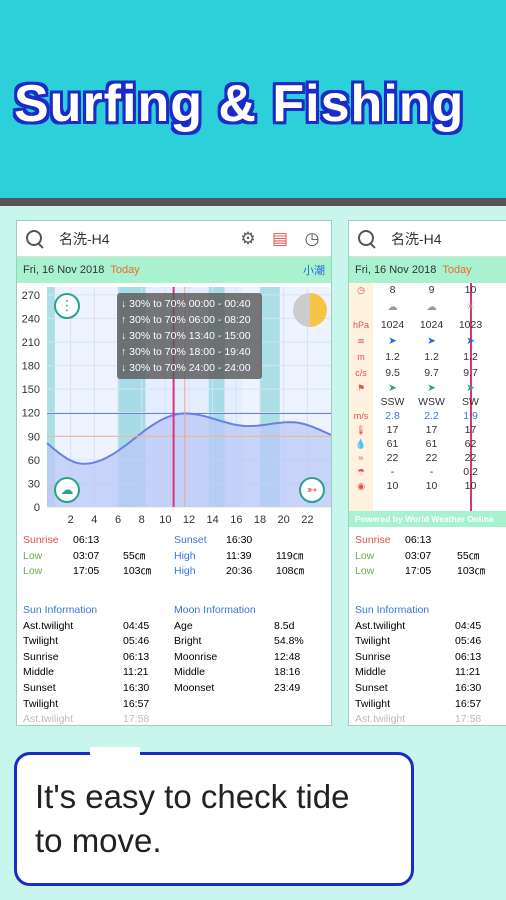 This screenshot has height=900, width=506. I want to click on weather-row-weather-symbol: ☁ ☁ ☀, so click(427, 307).